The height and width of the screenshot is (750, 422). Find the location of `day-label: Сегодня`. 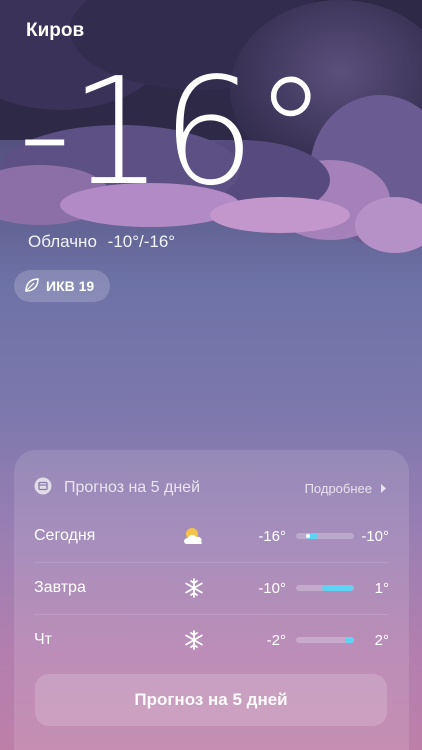

day-label: Сегодня is located at coordinates (65, 535).